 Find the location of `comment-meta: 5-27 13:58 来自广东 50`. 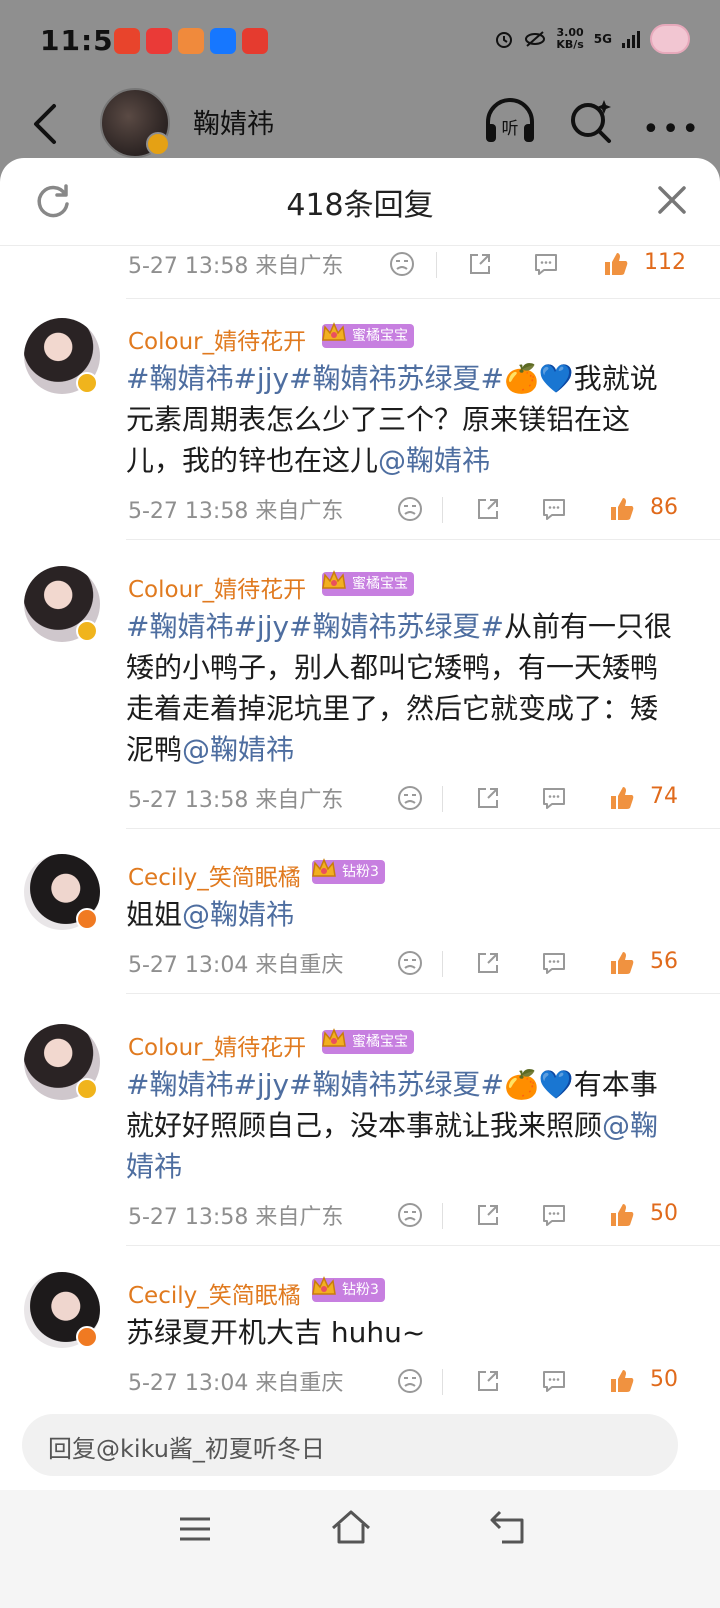

comment-meta: 5-27 13:58 来自广东 50 is located at coordinates (413, 1215).